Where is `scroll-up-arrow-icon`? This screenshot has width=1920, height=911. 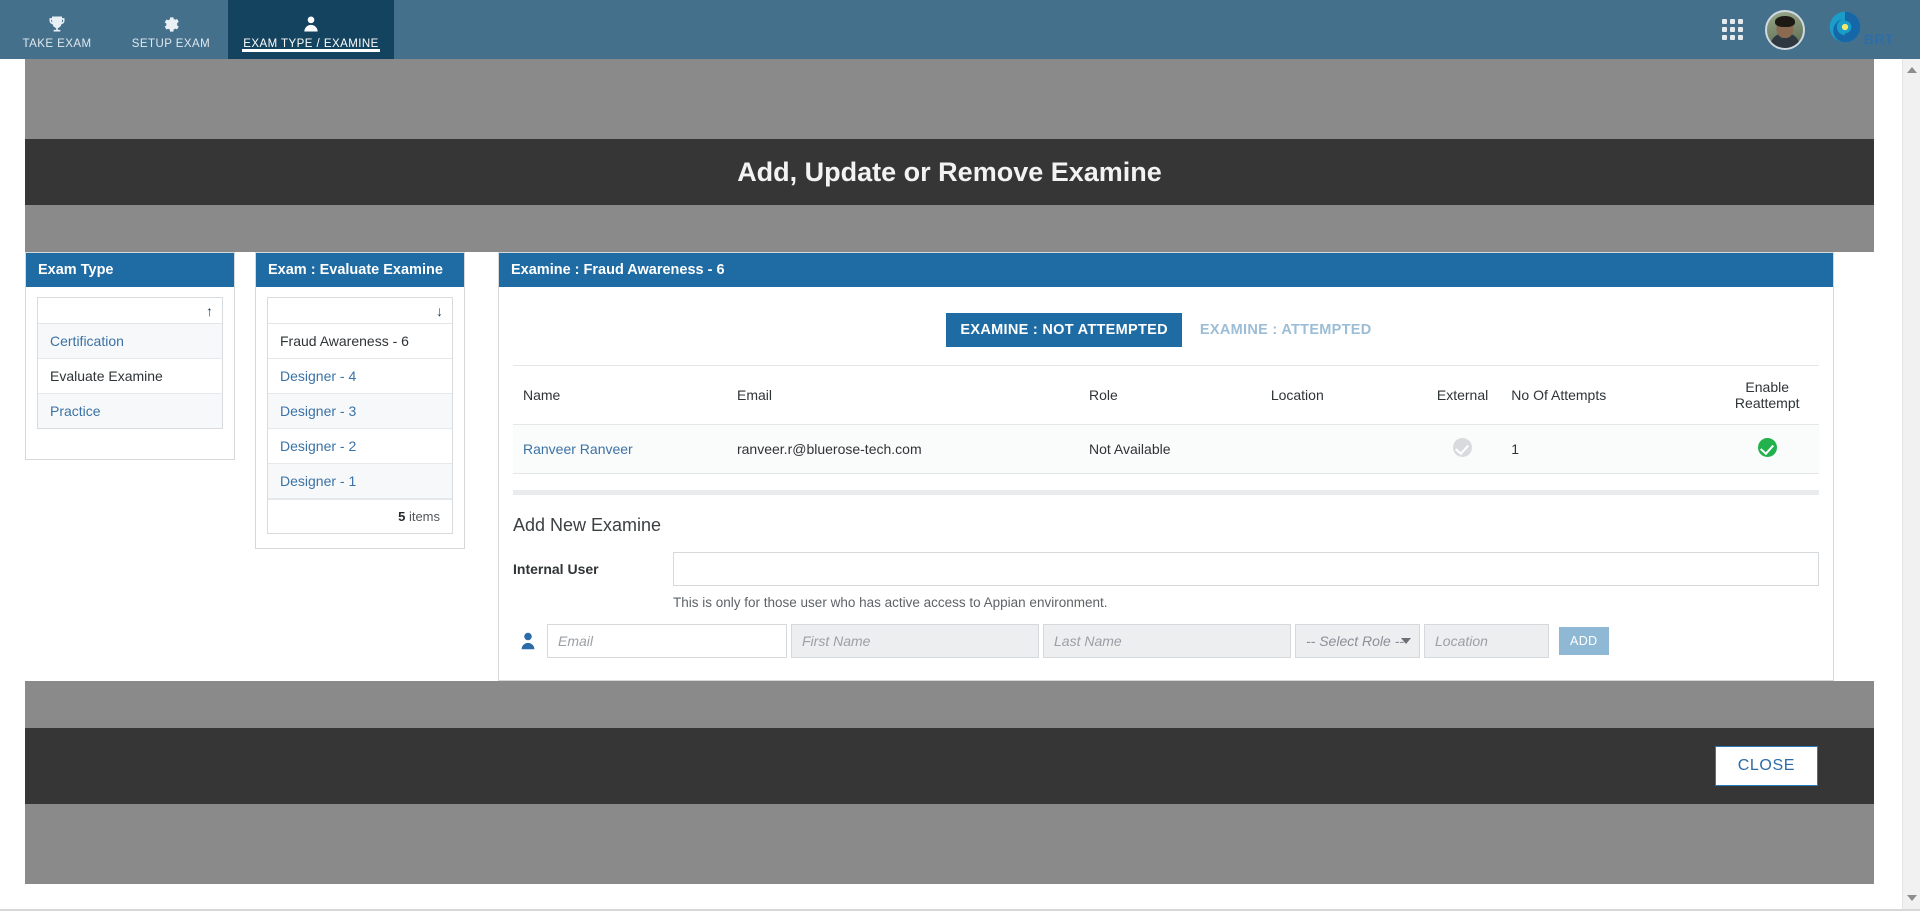 scroll-up-arrow-icon is located at coordinates (1911, 70).